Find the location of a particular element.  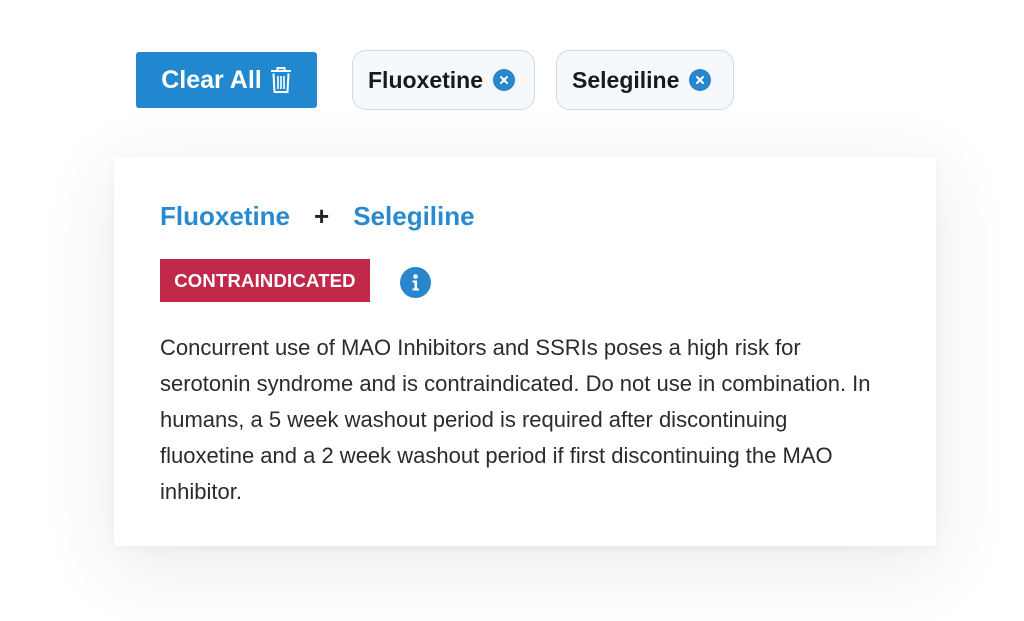

trash-icon is located at coordinates (281, 80).